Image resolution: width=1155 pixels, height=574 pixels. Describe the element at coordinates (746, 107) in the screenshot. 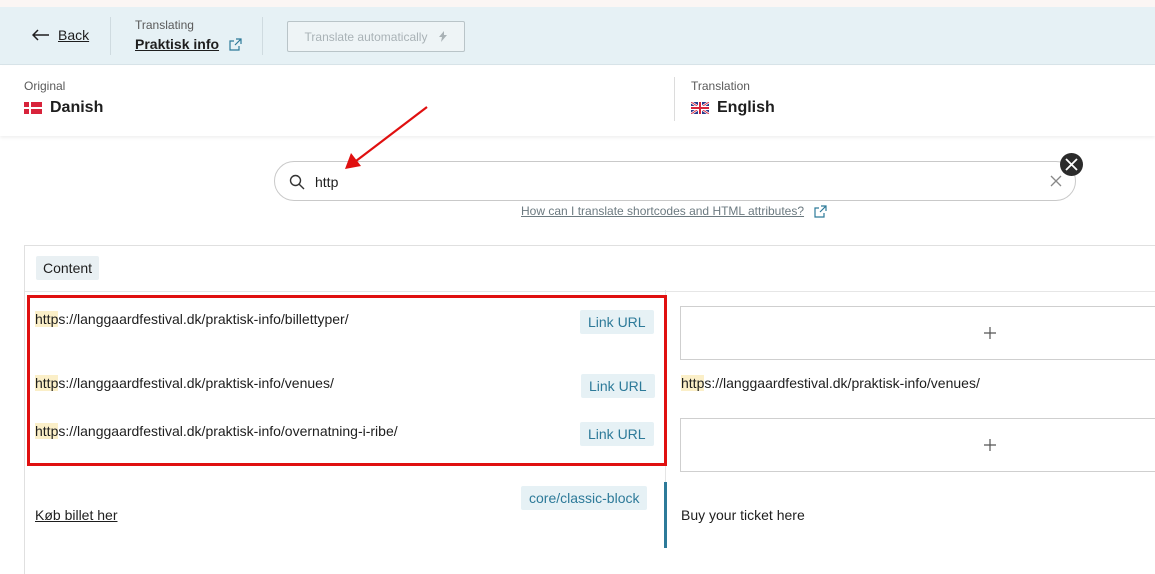

I see `translation-language-name: English` at that location.